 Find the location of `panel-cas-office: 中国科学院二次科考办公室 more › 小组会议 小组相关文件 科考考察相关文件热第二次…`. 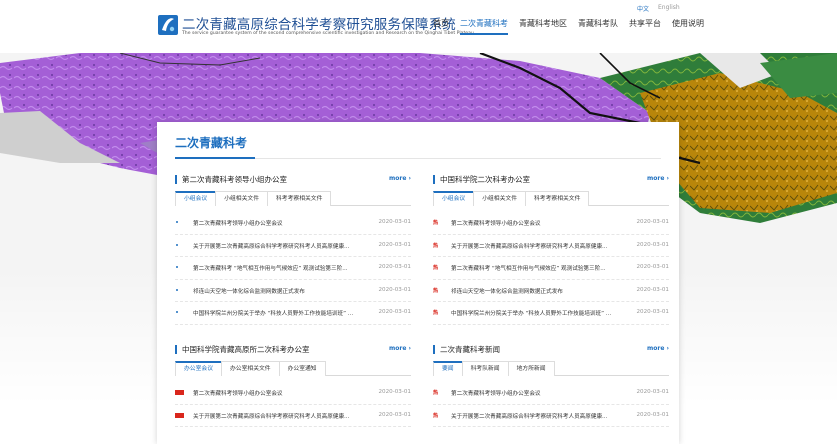

panel-cas-office: 中国科学院二次科考办公室 more › 小组会议 小组相关文件 科考考察相关文件热第二次… is located at coordinates (551, 254).